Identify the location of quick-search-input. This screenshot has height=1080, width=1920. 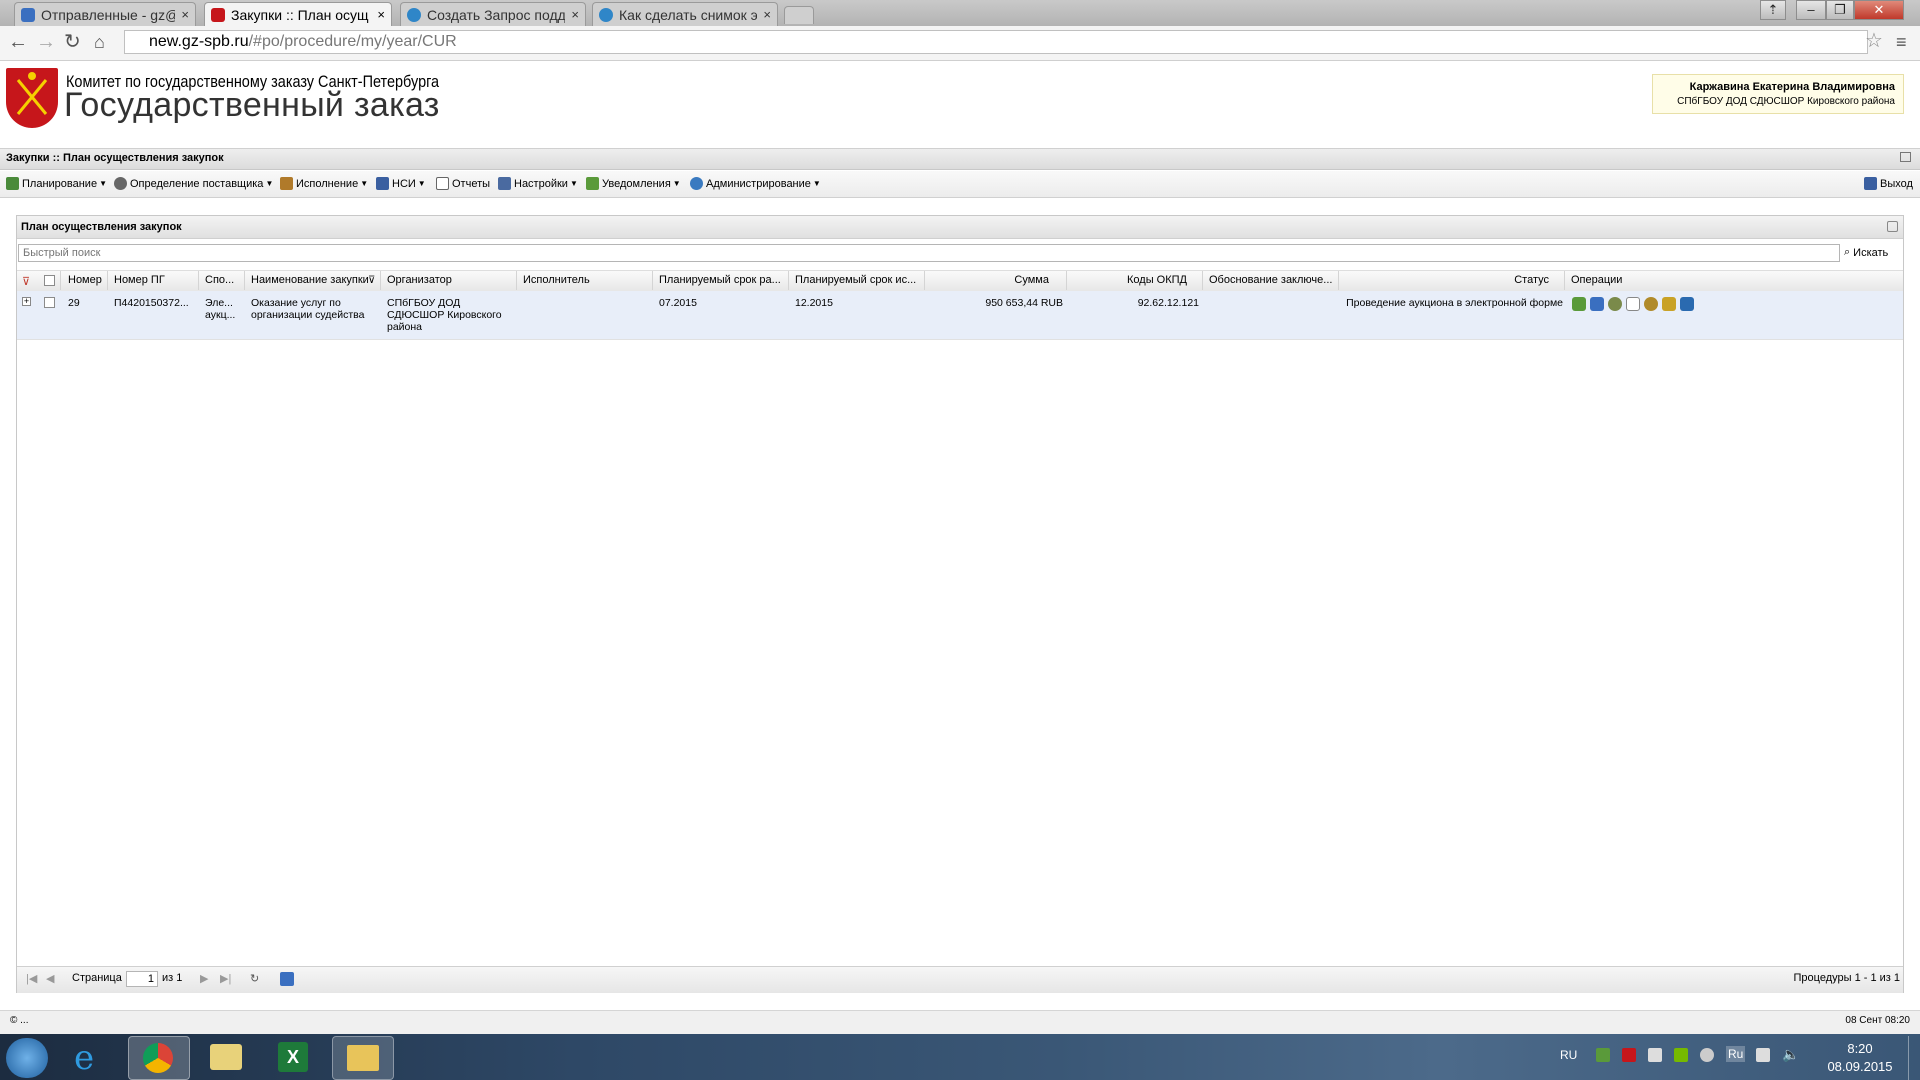
(929, 253).